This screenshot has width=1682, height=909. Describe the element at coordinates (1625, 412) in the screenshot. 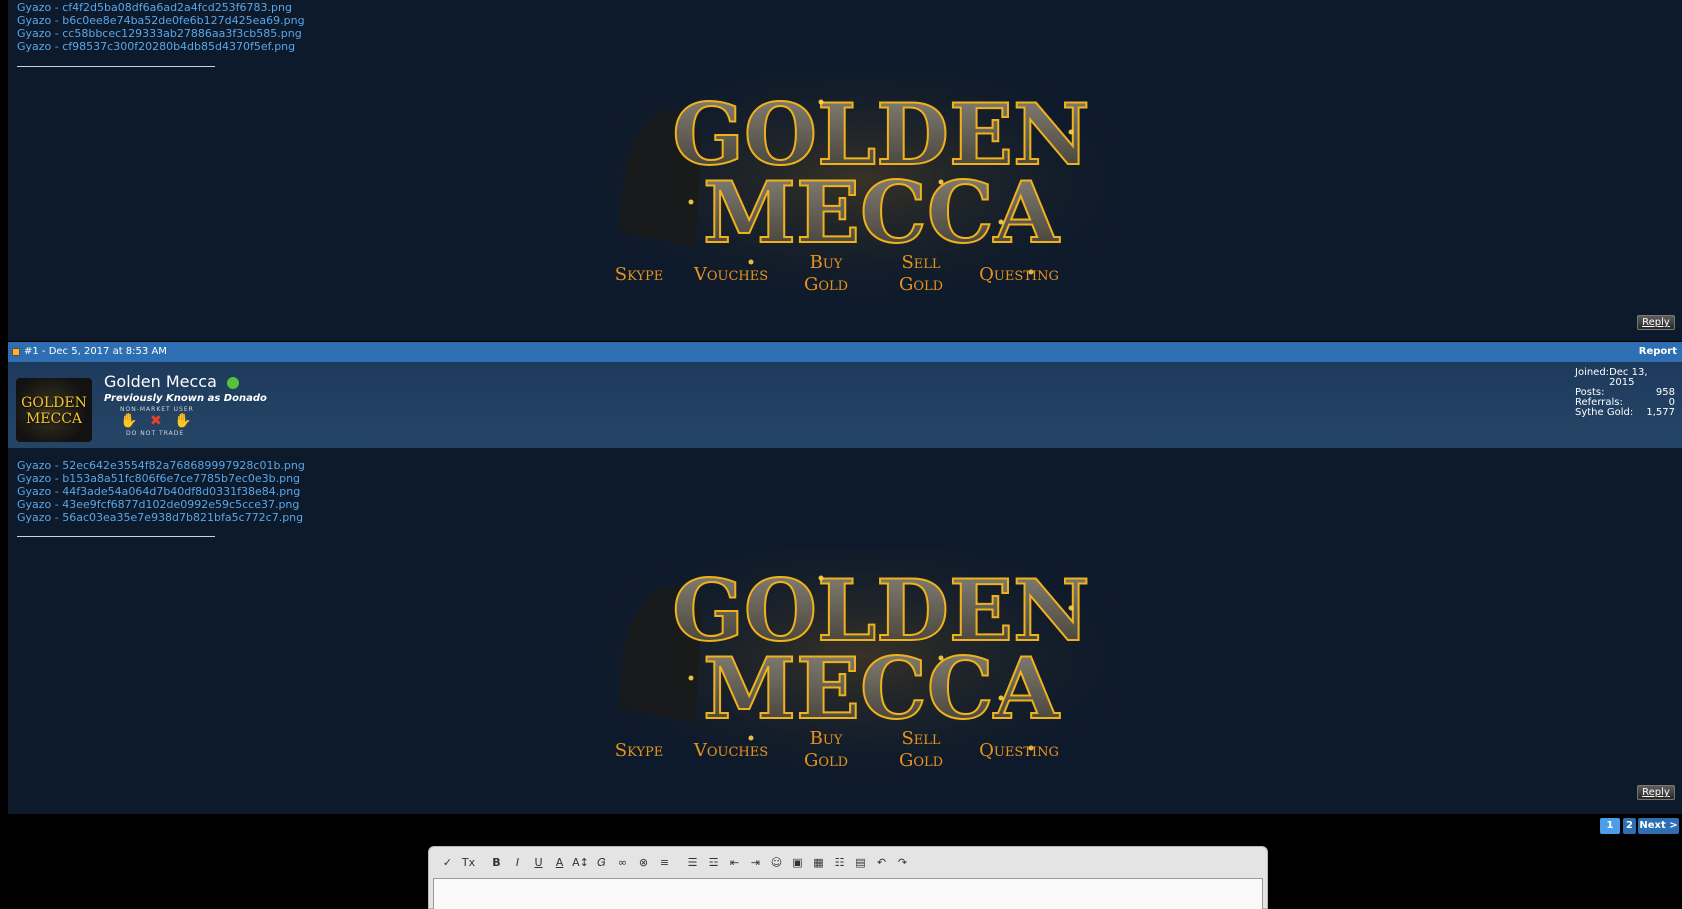

I see `stat-sythe-gold: Sythe Gold: 1,577` at that location.